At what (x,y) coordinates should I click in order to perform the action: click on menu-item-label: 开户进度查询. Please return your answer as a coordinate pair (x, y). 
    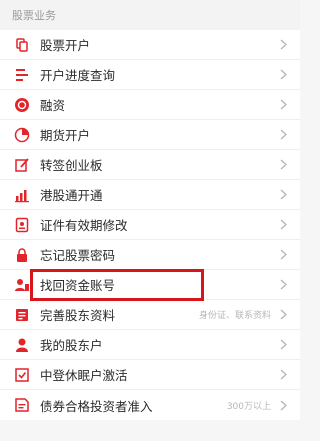
    Looking at the image, I should click on (78, 75).